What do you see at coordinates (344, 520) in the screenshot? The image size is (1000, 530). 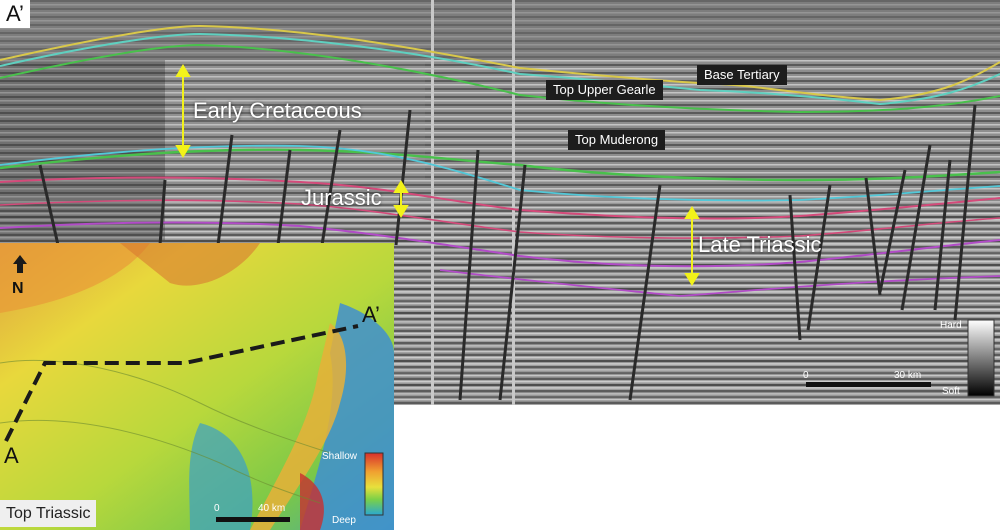 I see `depth-legend-bottom: Deep` at bounding box center [344, 520].